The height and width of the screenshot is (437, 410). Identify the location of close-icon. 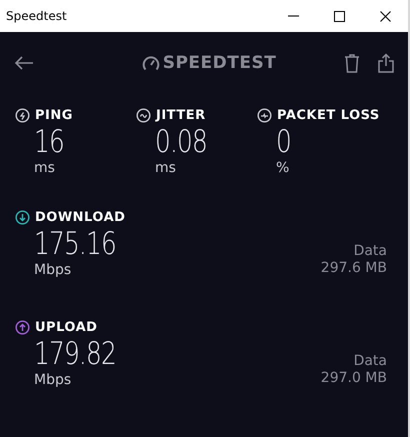
(385, 16).